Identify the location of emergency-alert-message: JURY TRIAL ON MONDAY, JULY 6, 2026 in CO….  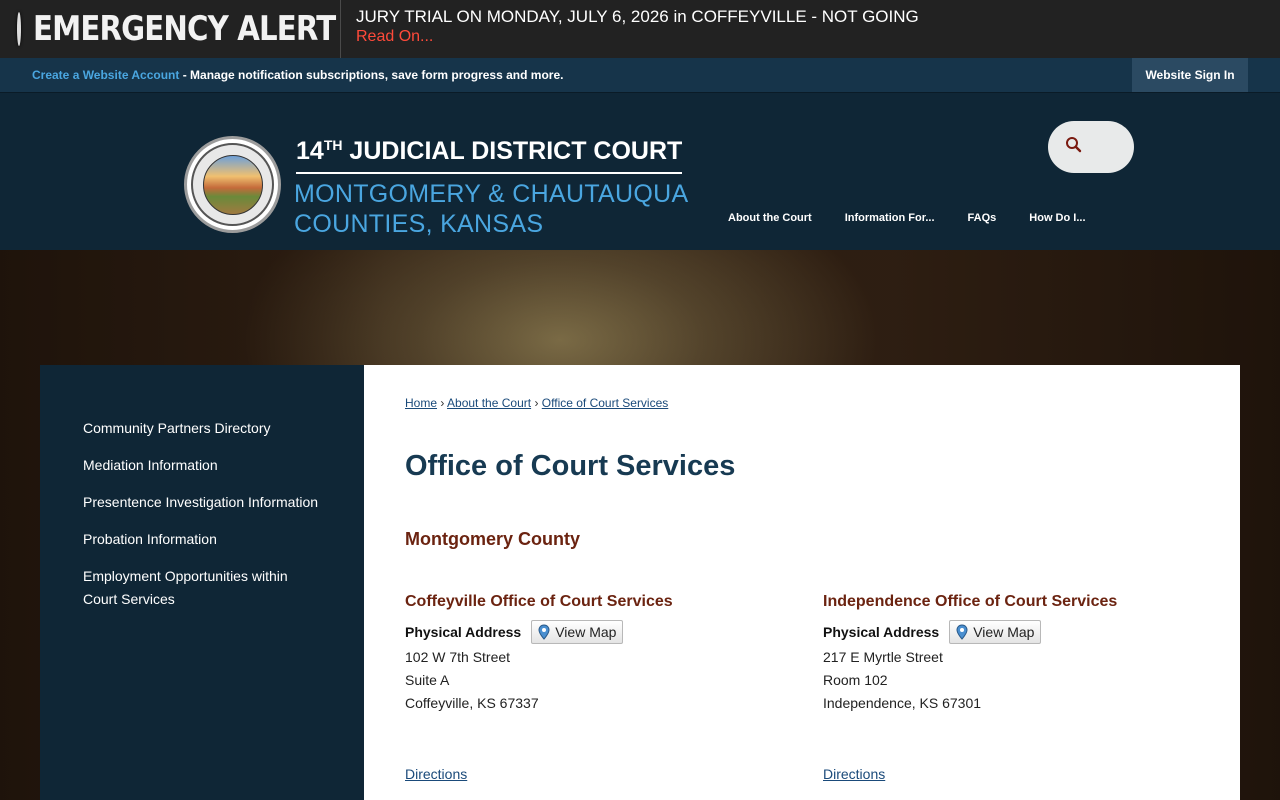
(630, 29).